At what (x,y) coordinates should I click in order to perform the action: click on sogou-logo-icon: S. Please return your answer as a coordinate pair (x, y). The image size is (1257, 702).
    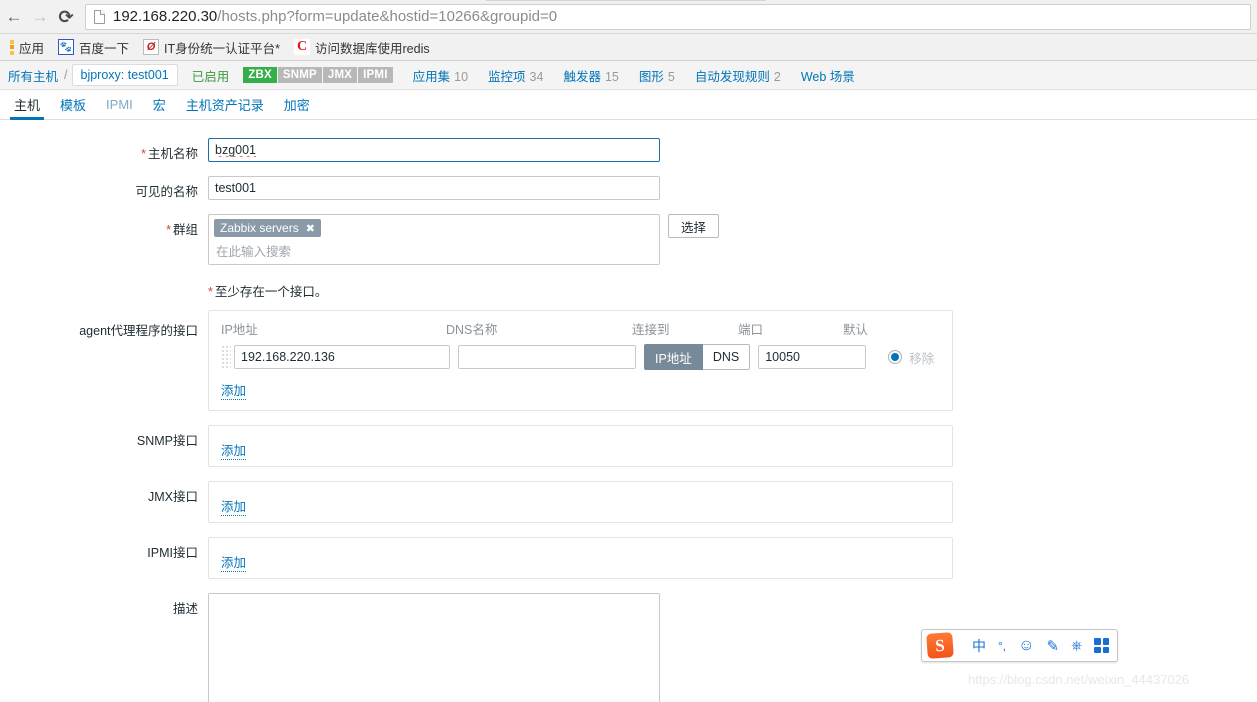
    Looking at the image, I should click on (940, 645).